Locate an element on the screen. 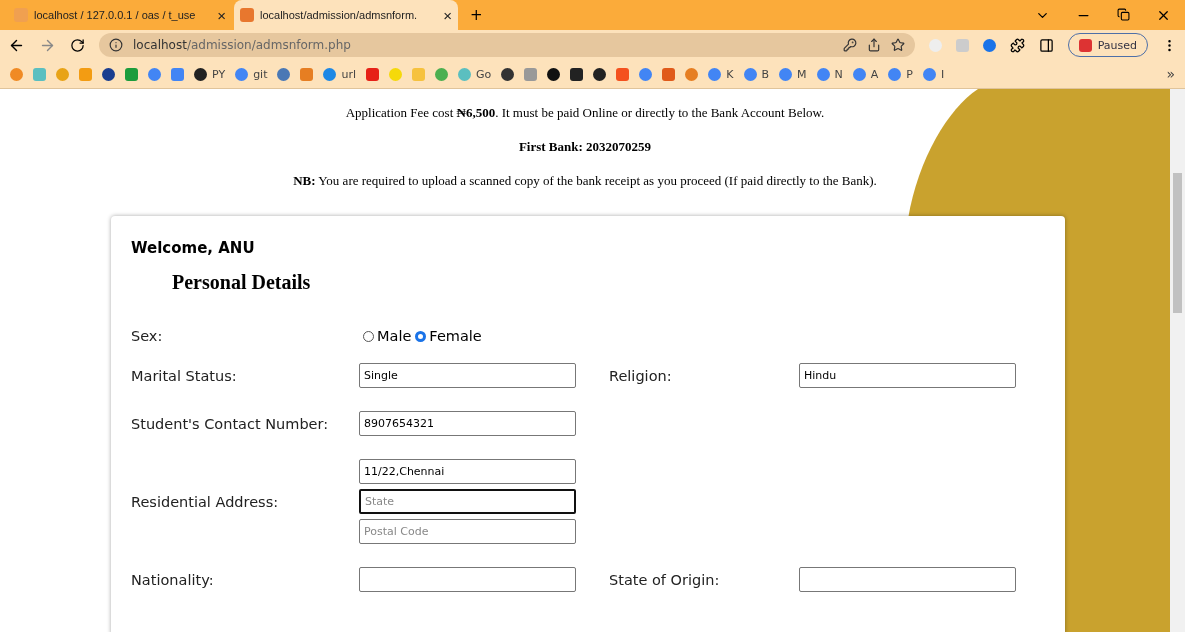 Image resolution: width=1185 pixels, height=632 pixels. field-label: Sex: is located at coordinates (147, 336).